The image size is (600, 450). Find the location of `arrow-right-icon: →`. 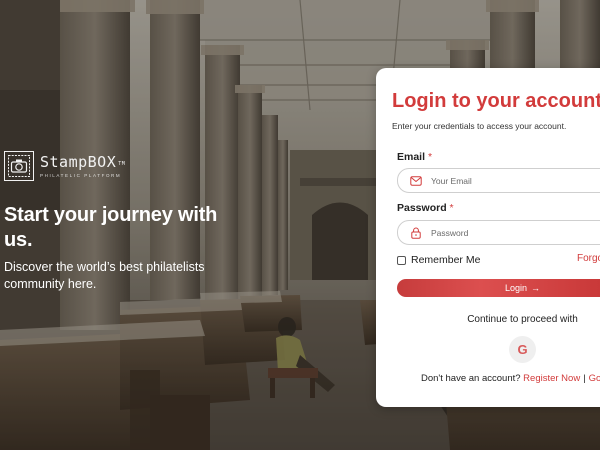

arrow-right-icon: → is located at coordinates (536, 288).